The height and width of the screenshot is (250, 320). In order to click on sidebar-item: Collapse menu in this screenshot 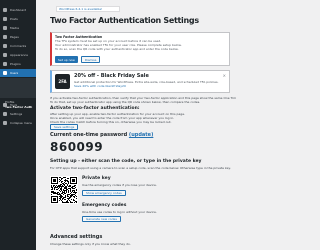, I will do `click(18, 123)`.